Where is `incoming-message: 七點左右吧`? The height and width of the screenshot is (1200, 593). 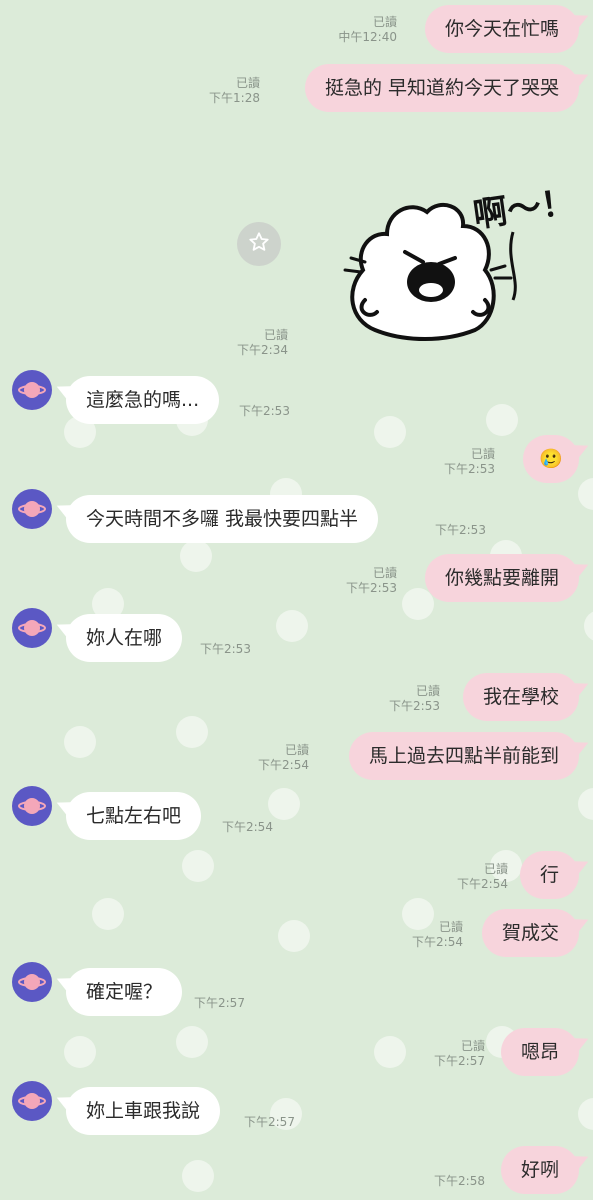 incoming-message: 七點左右吧 is located at coordinates (134, 816).